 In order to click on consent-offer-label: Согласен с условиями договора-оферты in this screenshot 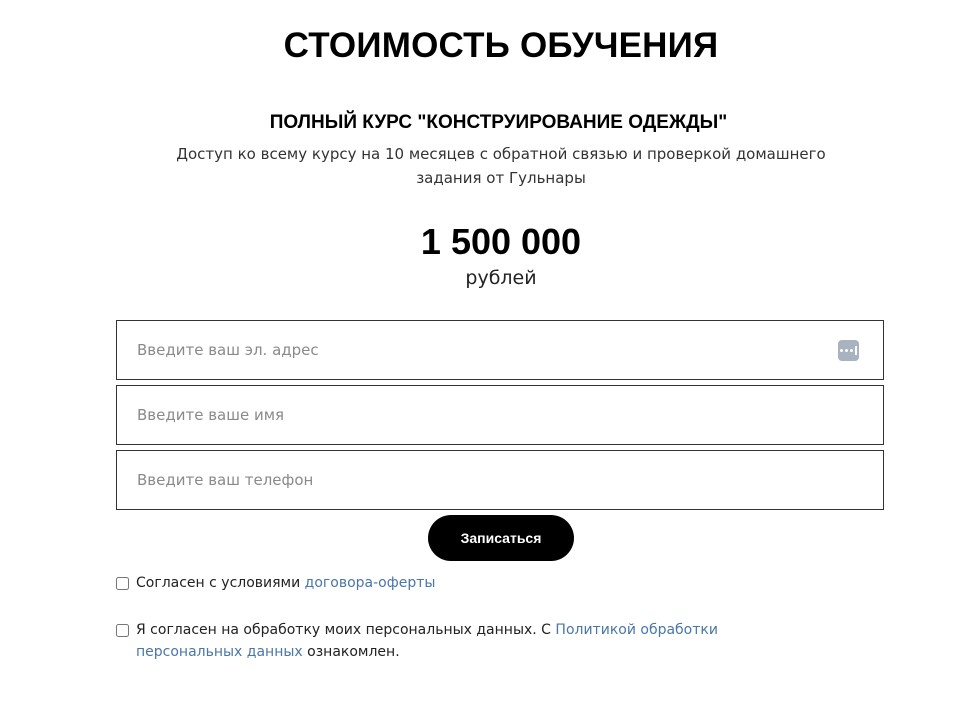, I will do `click(285, 583)`.